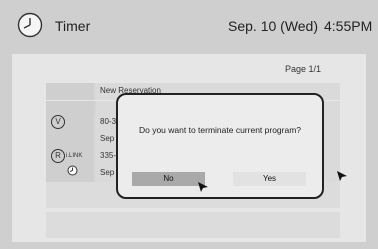  What do you see at coordinates (168, 179) in the screenshot?
I see `no-button: No` at bounding box center [168, 179].